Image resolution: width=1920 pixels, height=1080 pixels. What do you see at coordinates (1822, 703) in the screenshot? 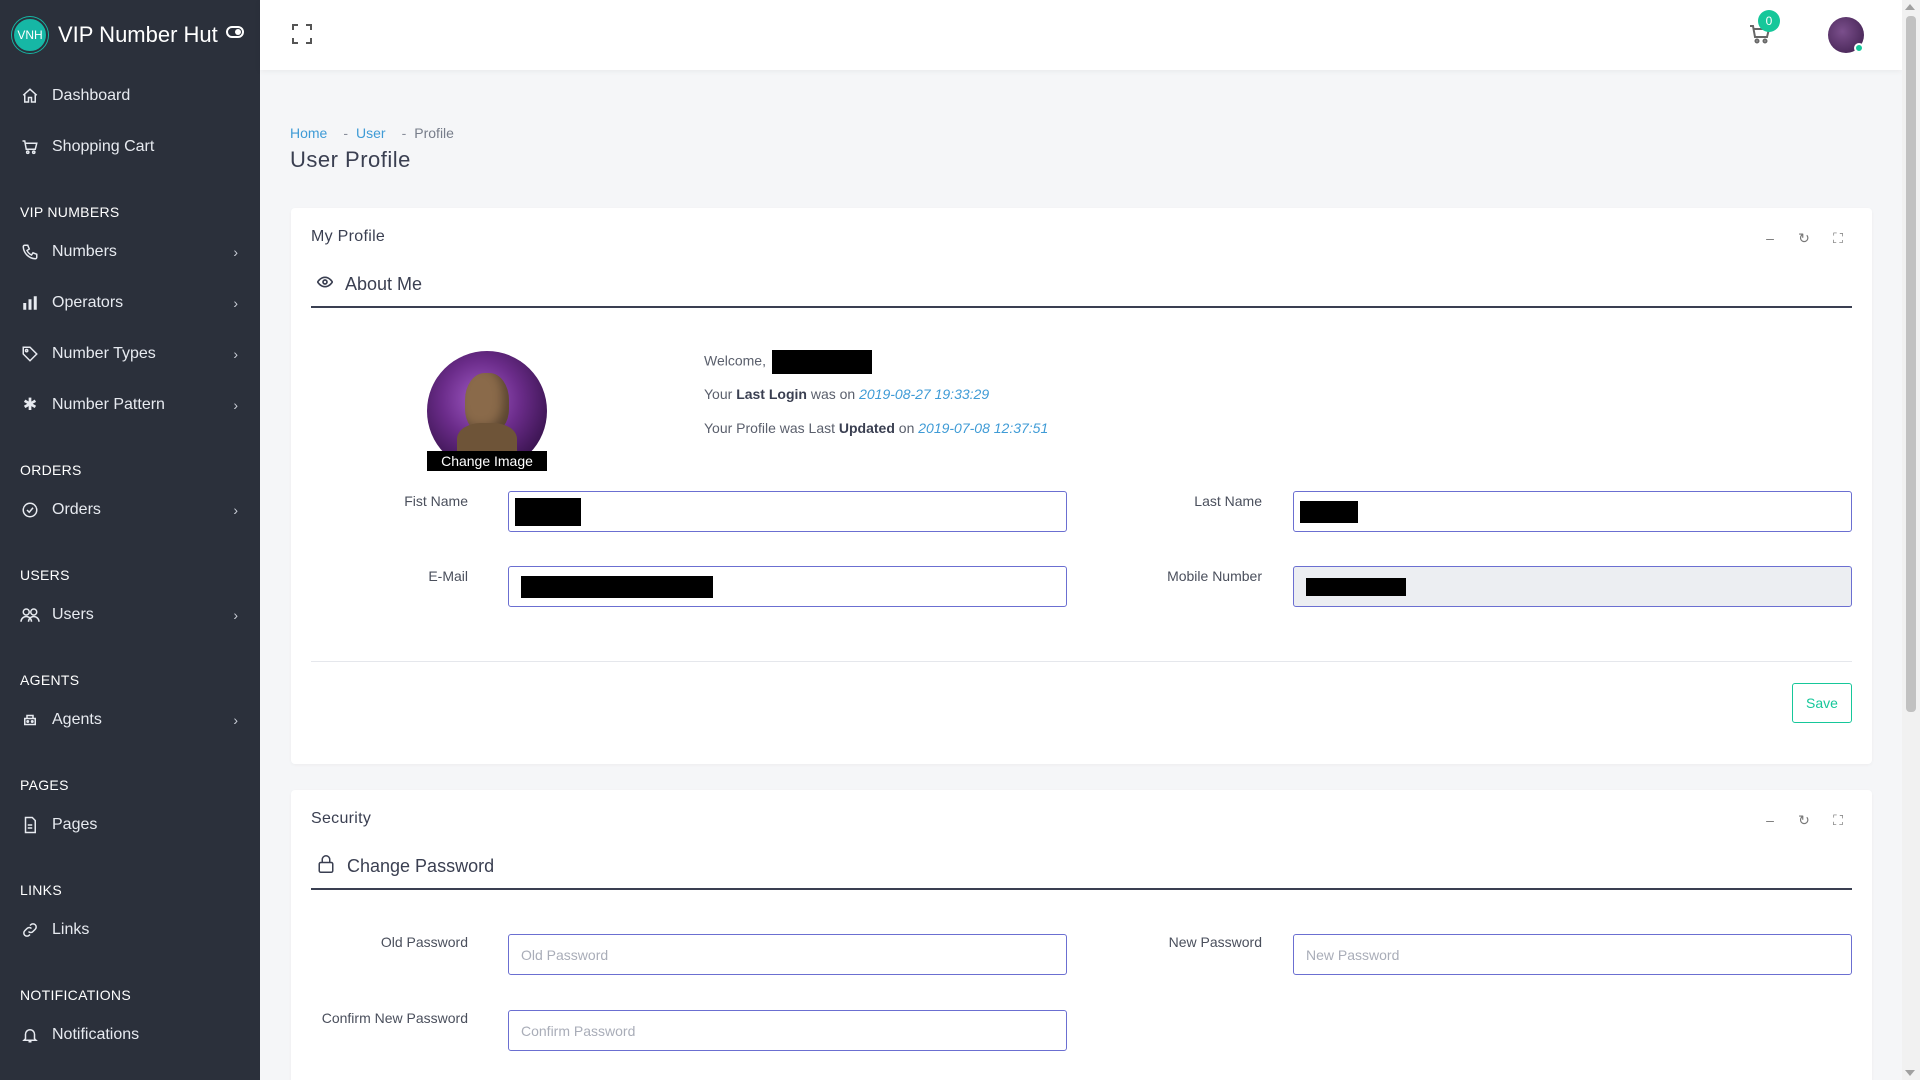
I see `save-button: Save` at bounding box center [1822, 703].